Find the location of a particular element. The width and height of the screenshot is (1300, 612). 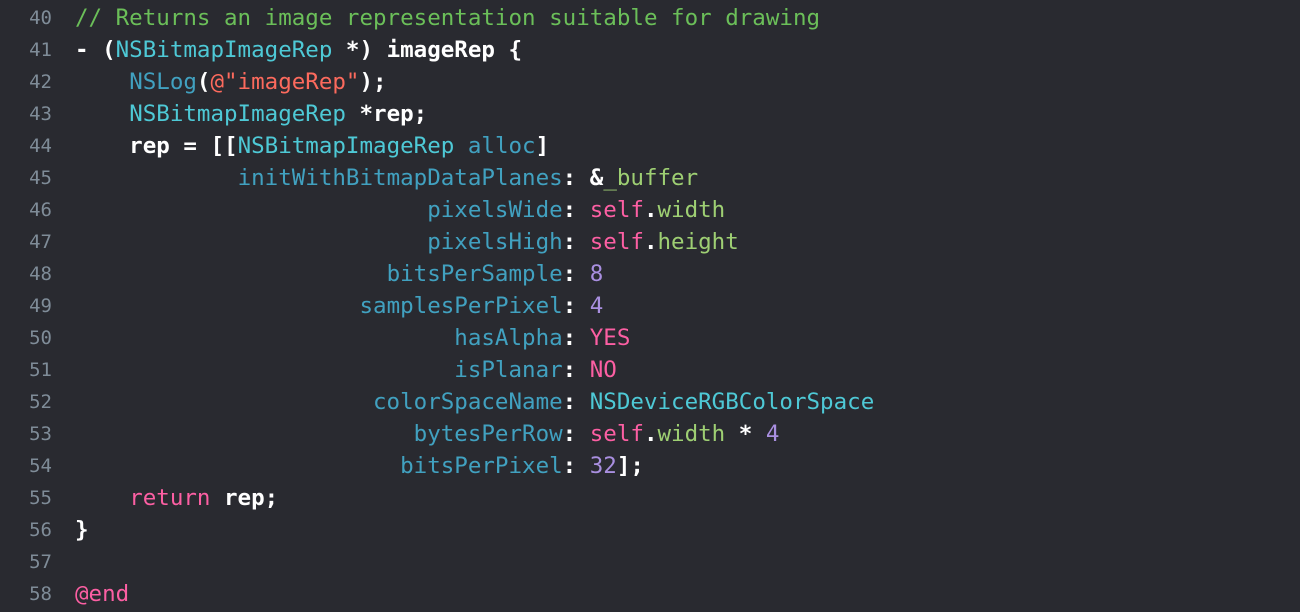

code-text: colorSpaceName: NSDeviceRGBColorSpace is located at coordinates (474, 402).